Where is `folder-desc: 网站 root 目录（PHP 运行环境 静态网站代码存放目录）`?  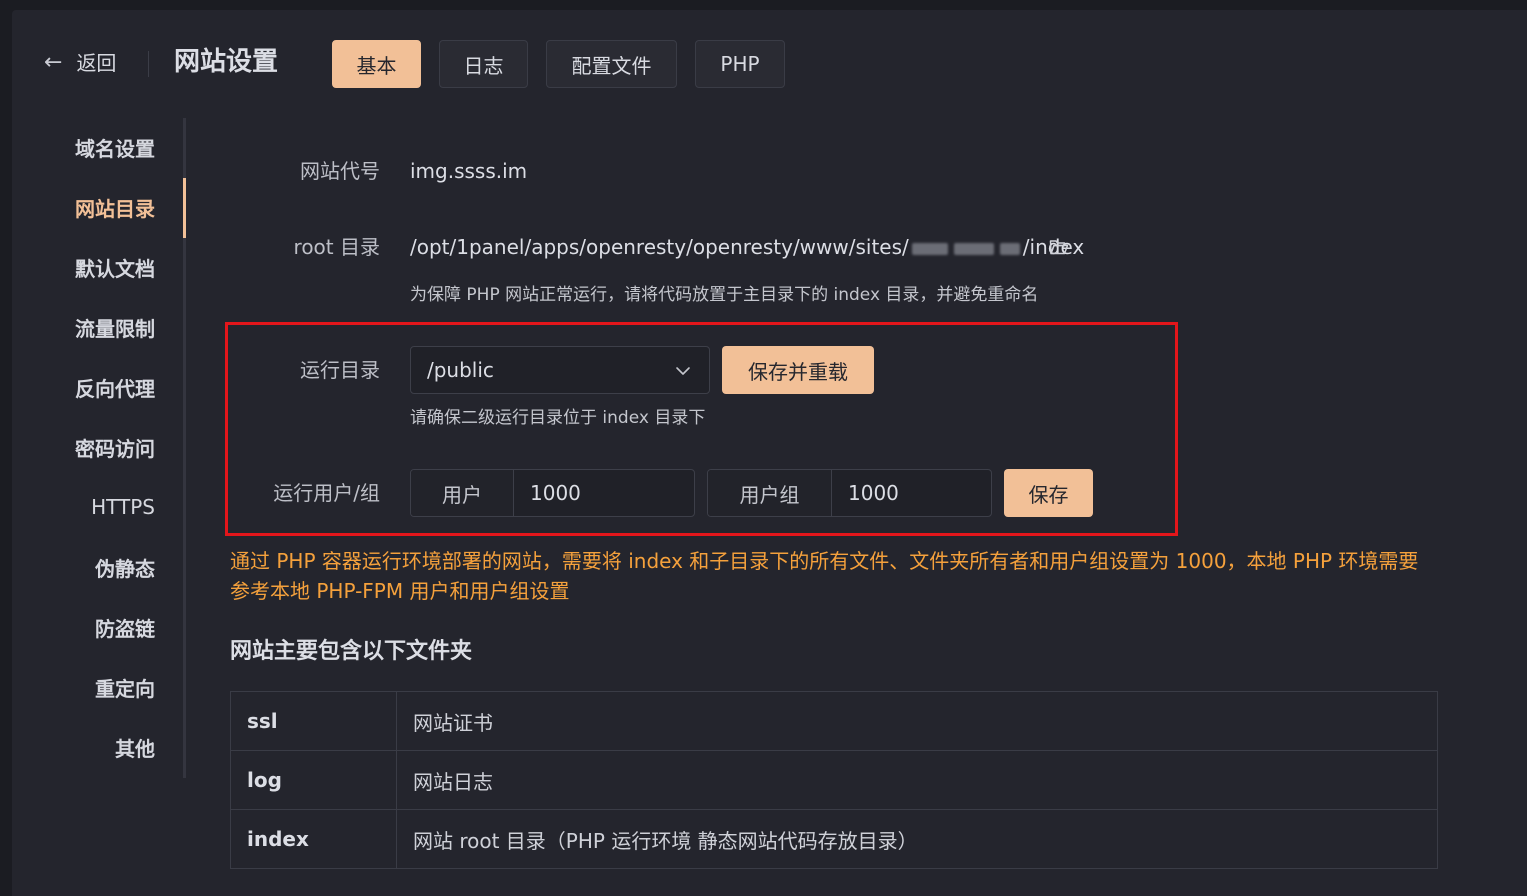 folder-desc: 网站 root 目录（PHP 运行环境 静态网站代码存放目录） is located at coordinates (917, 839).